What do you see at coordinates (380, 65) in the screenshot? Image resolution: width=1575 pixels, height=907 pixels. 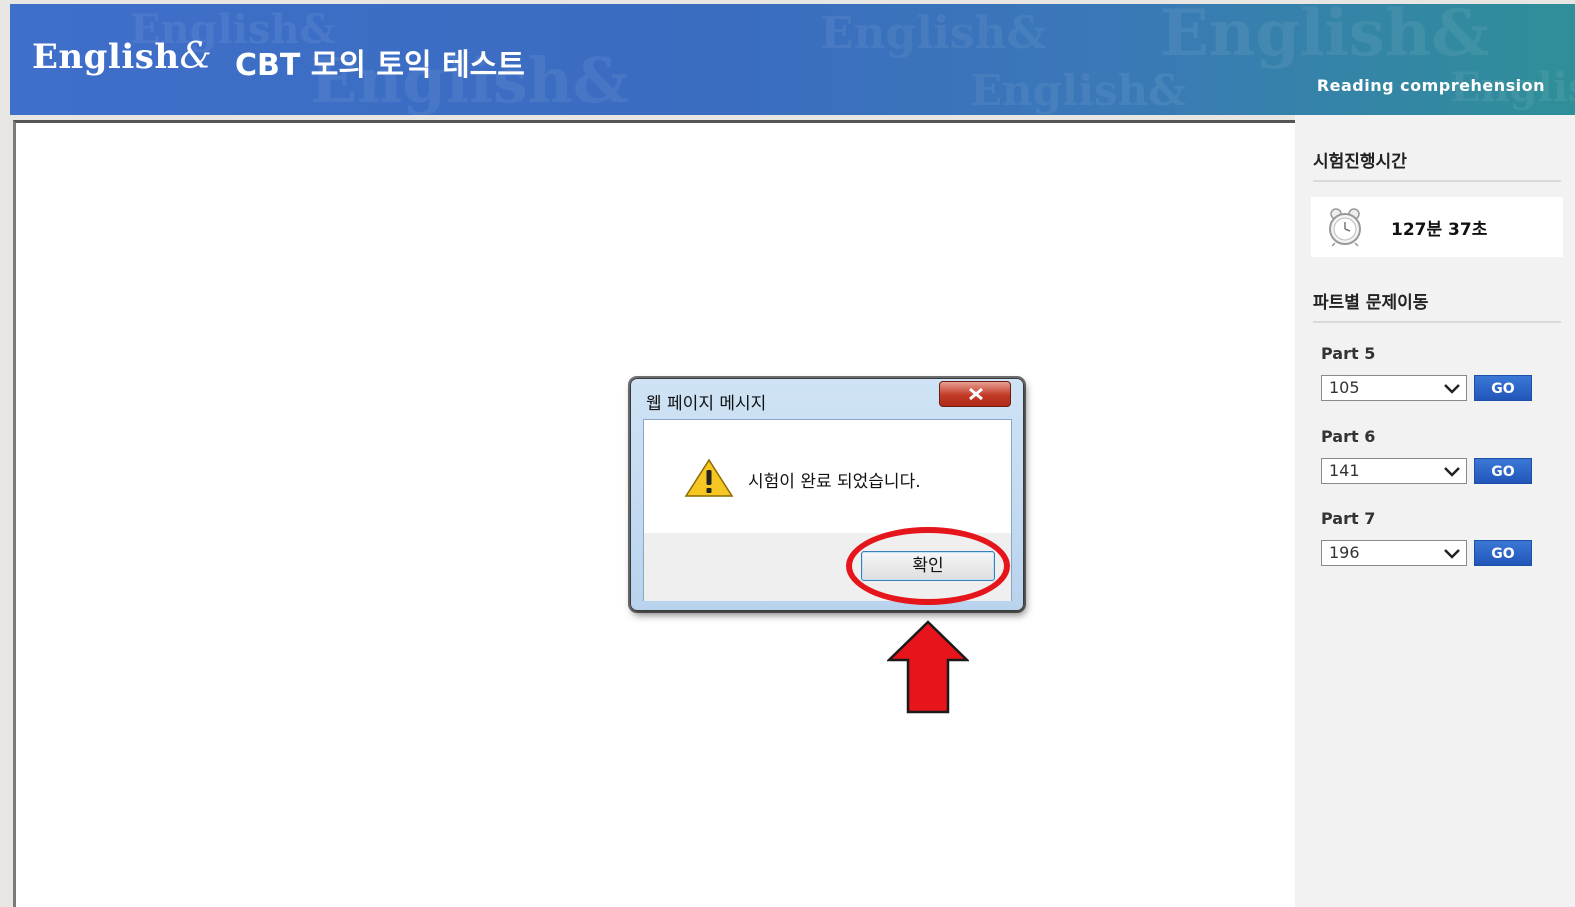 I see `app-title: CBT 모의 토익 테스트` at bounding box center [380, 65].